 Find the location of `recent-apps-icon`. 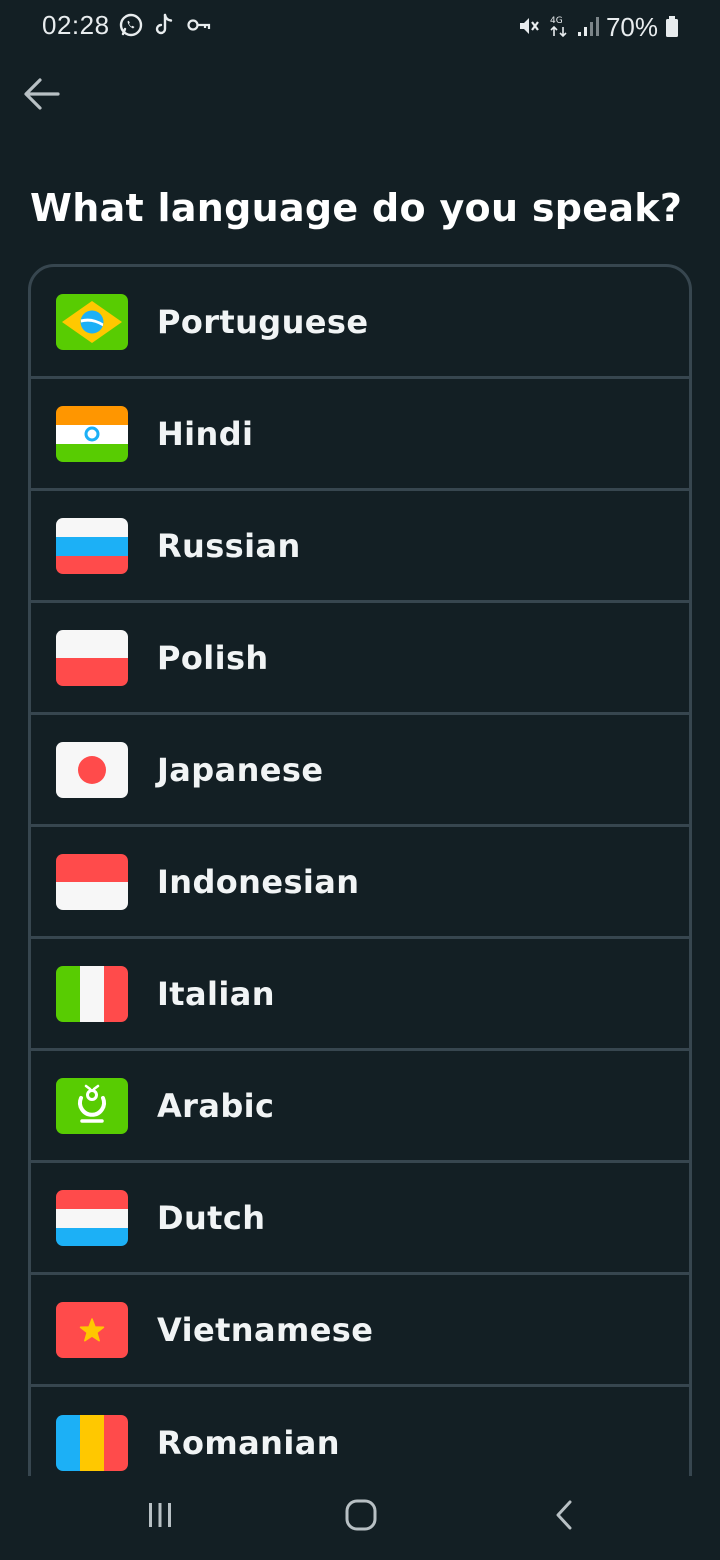

recent-apps-icon is located at coordinates (160, 1517).